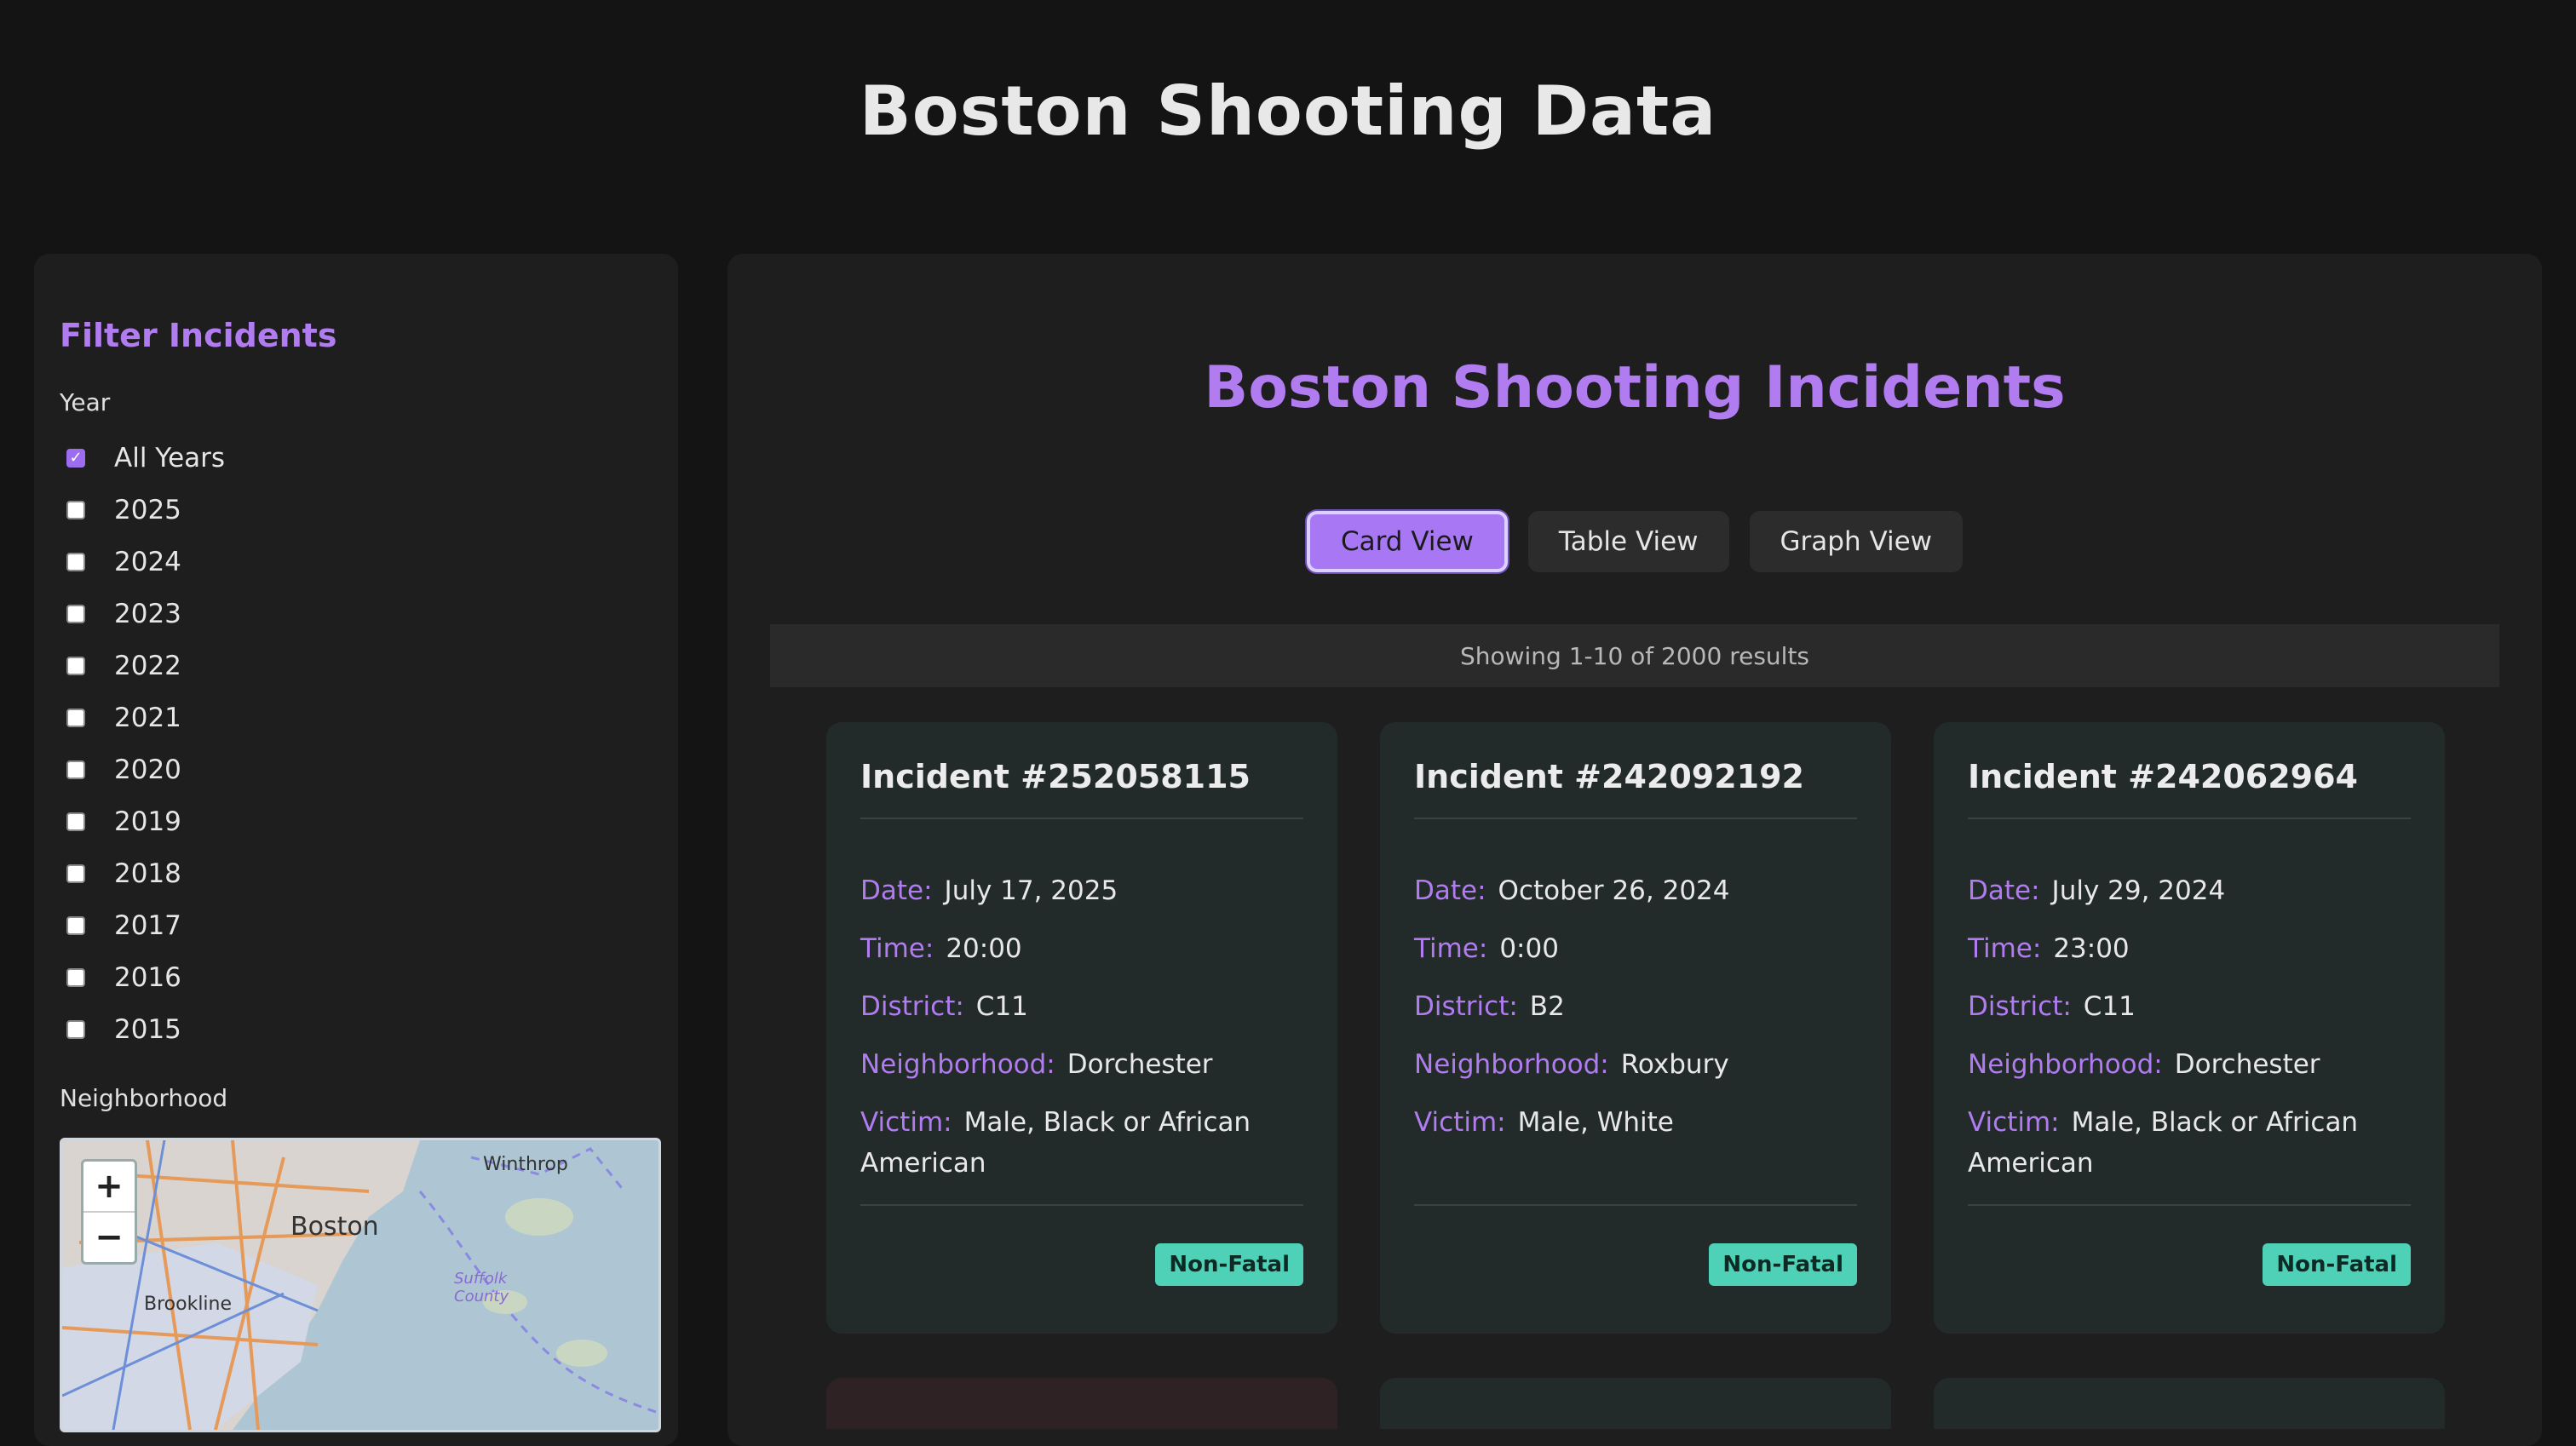 The width and height of the screenshot is (2576, 1446). What do you see at coordinates (357, 977) in the screenshot?
I see `year-option: 2016` at bounding box center [357, 977].